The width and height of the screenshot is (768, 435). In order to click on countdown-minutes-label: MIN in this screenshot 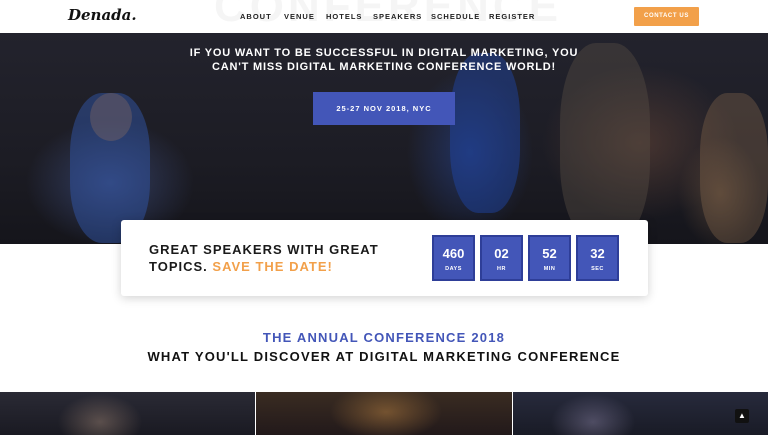, I will do `click(549, 269)`.